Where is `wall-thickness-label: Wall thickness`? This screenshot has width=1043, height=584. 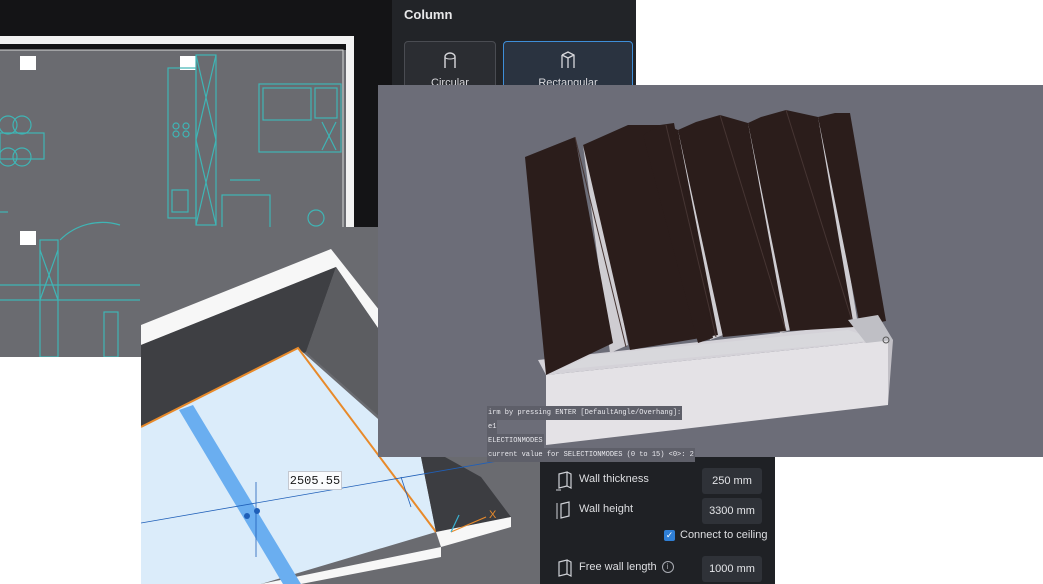 wall-thickness-label: Wall thickness is located at coordinates (614, 479).